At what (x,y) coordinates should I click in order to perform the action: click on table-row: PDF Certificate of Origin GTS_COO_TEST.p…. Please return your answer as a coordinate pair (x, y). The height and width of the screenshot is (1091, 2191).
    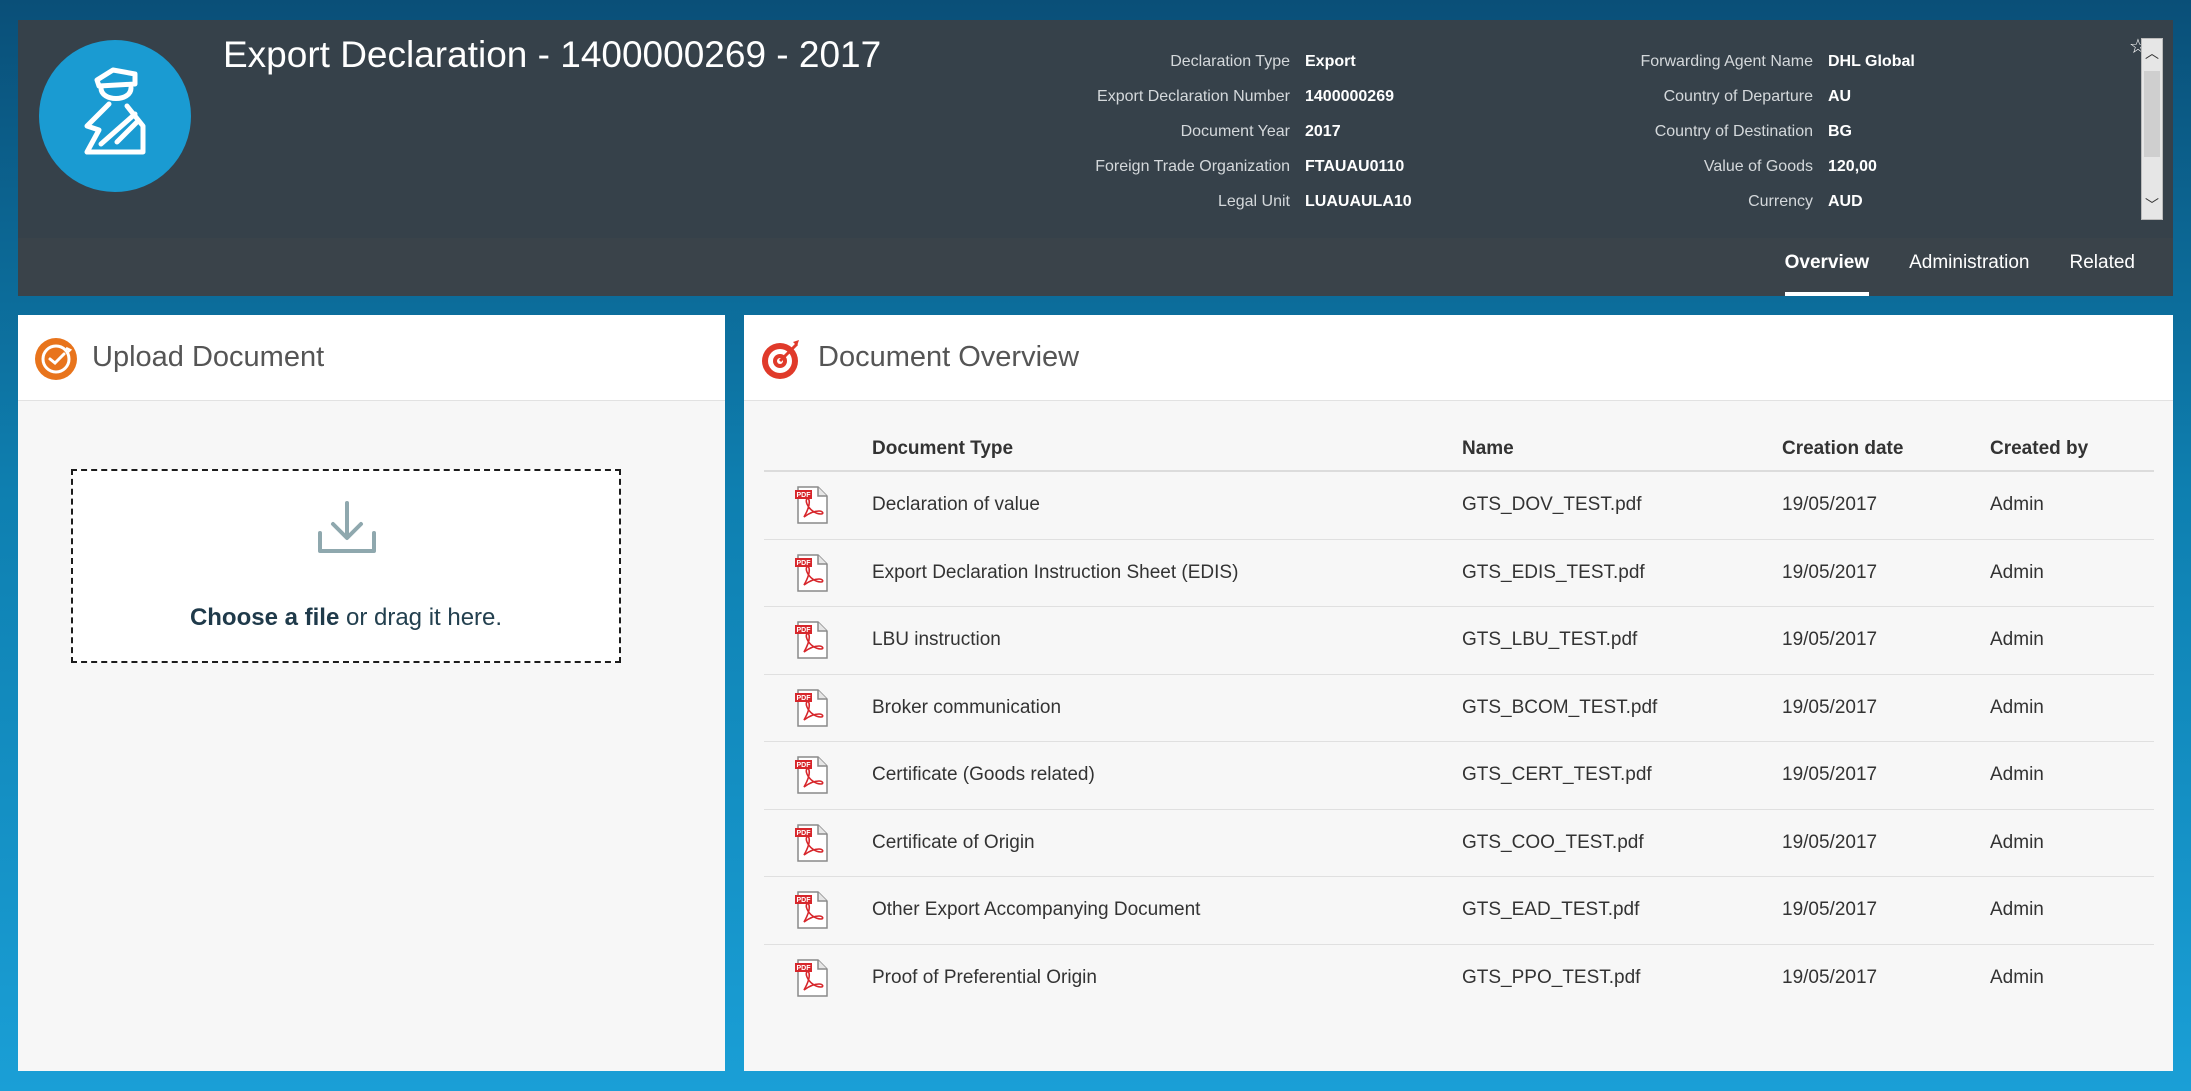
    Looking at the image, I should click on (1459, 843).